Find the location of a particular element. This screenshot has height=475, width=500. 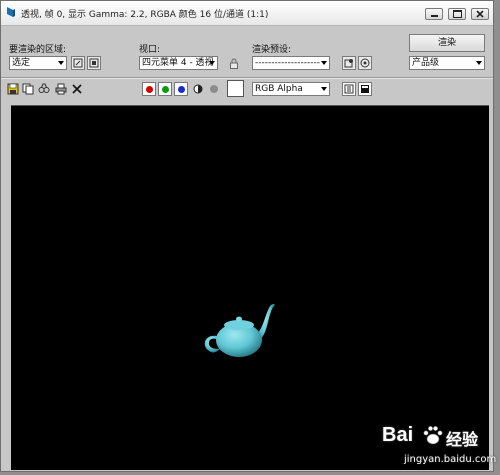

panel-icon is located at coordinates (349, 89).